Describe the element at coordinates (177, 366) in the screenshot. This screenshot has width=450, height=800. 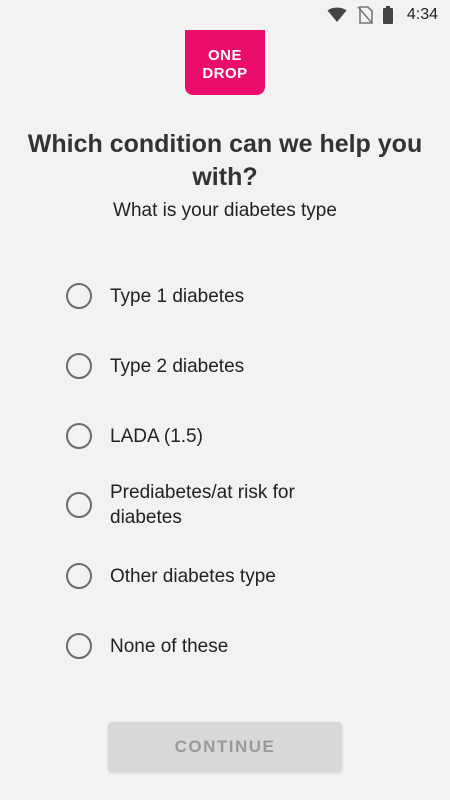
I see `option-label: Type 2 diabetes` at that location.